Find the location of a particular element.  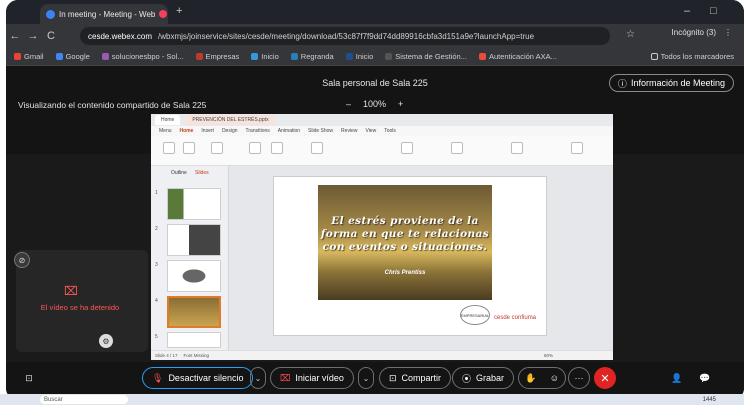

ppt-menu-item: Menu is located at coordinates (165, 131).